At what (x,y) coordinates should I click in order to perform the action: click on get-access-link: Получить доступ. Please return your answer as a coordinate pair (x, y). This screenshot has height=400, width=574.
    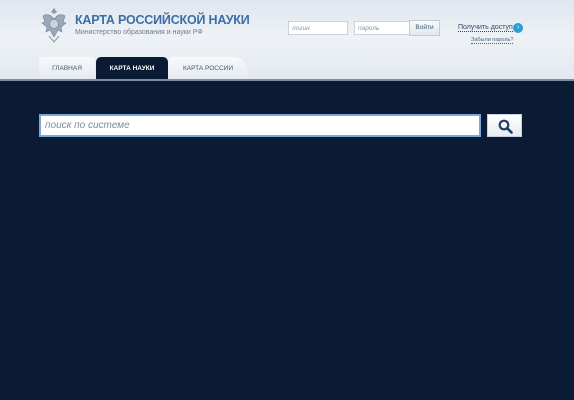
    Looking at the image, I should click on (485, 28).